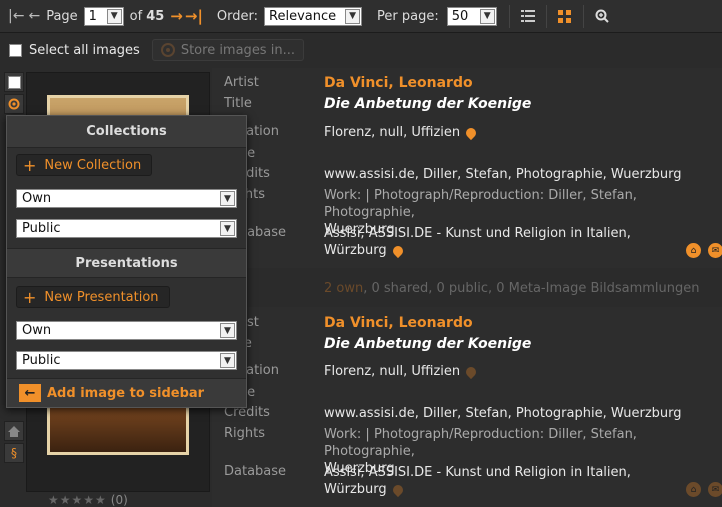  Describe the element at coordinates (14, 453) in the screenshot. I see `copyright-icon: §` at that location.